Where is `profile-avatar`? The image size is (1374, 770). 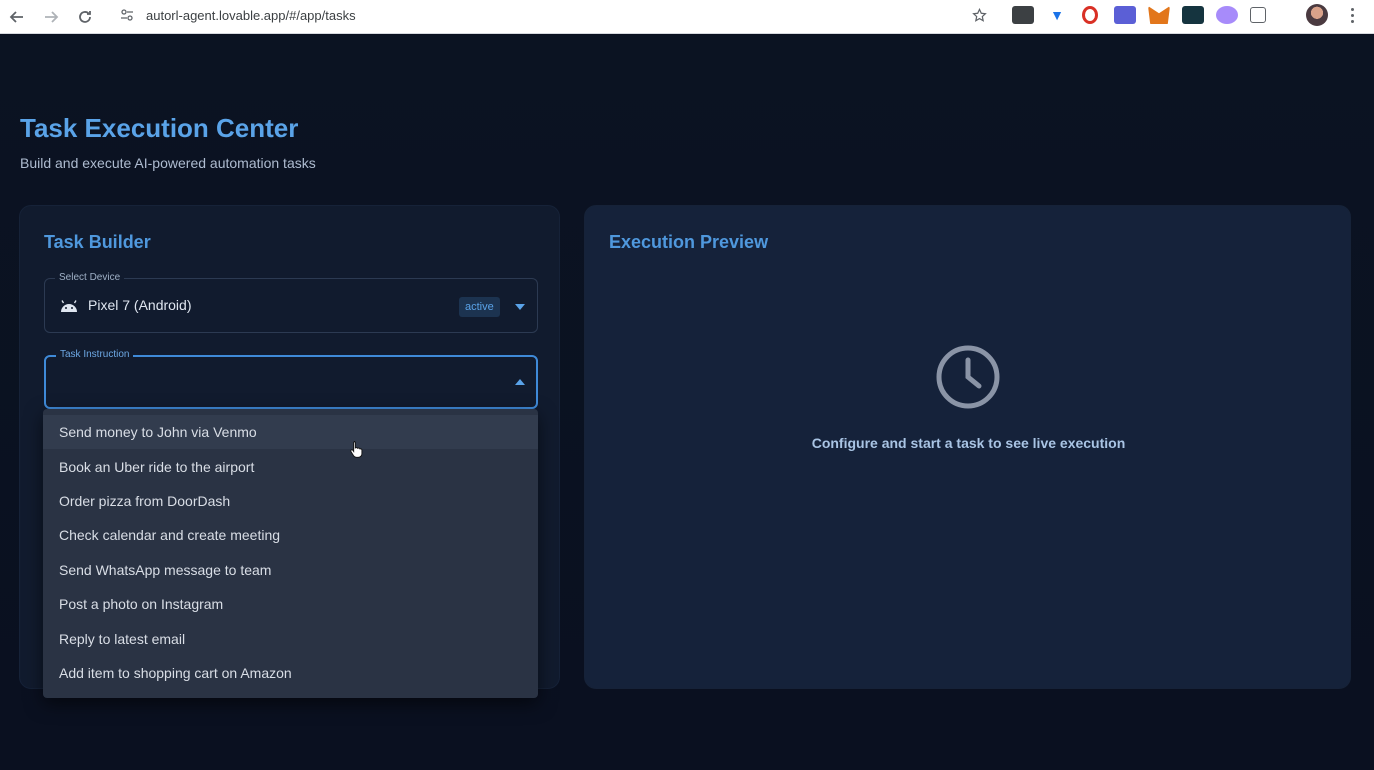 profile-avatar is located at coordinates (1317, 15).